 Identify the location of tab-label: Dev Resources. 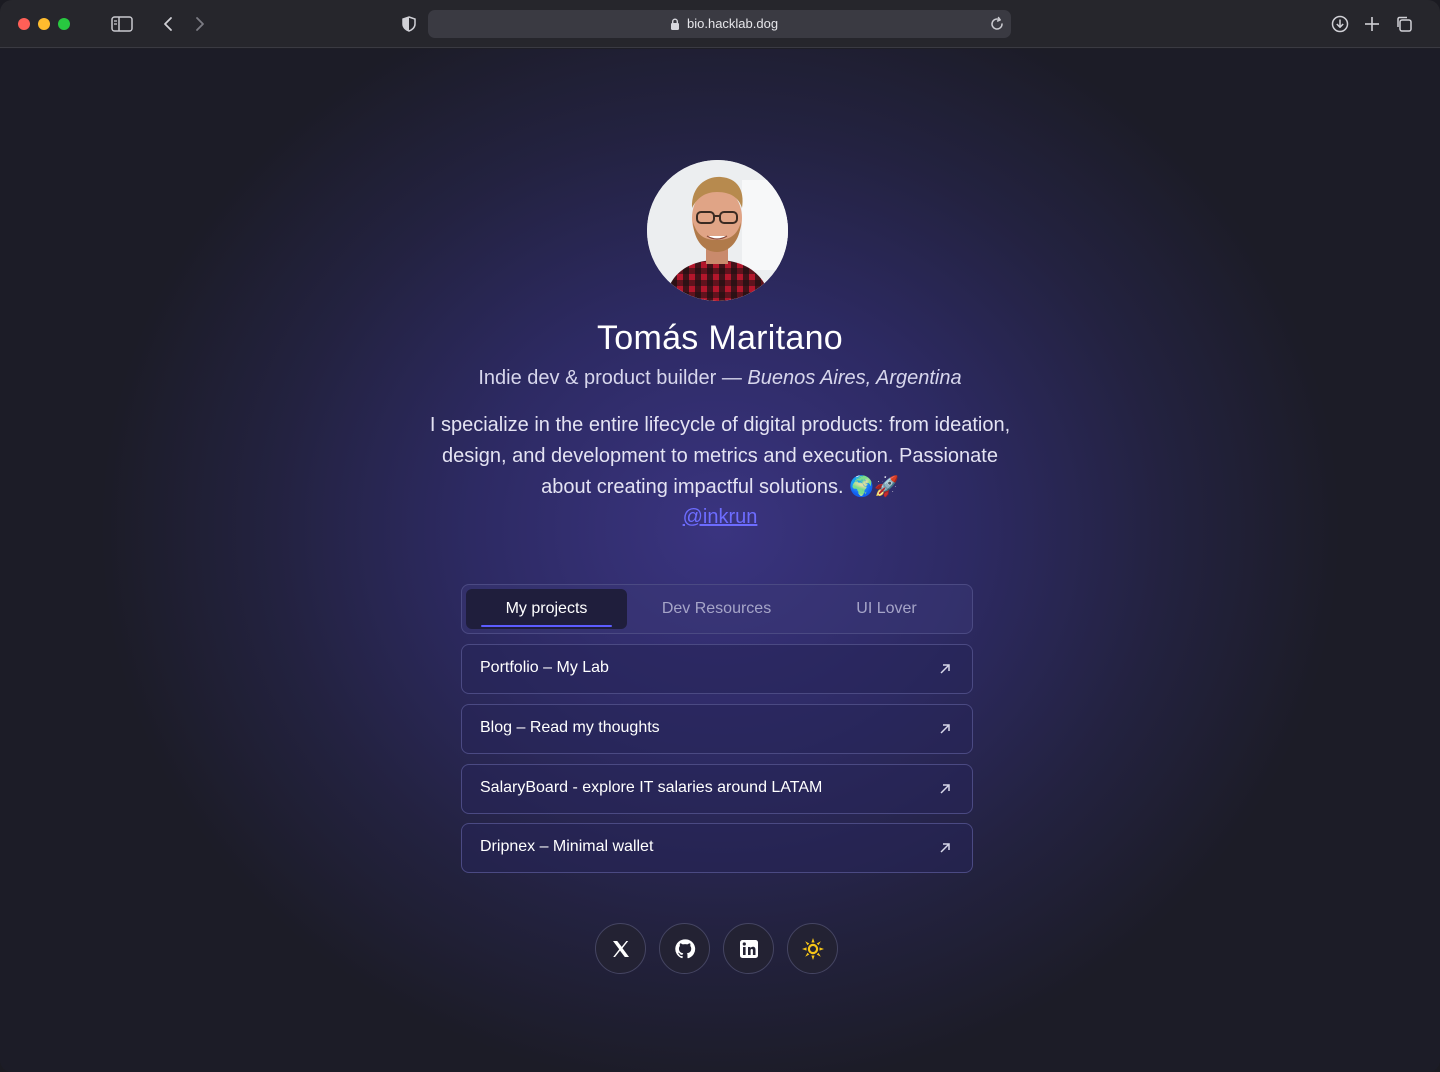
(716, 608).